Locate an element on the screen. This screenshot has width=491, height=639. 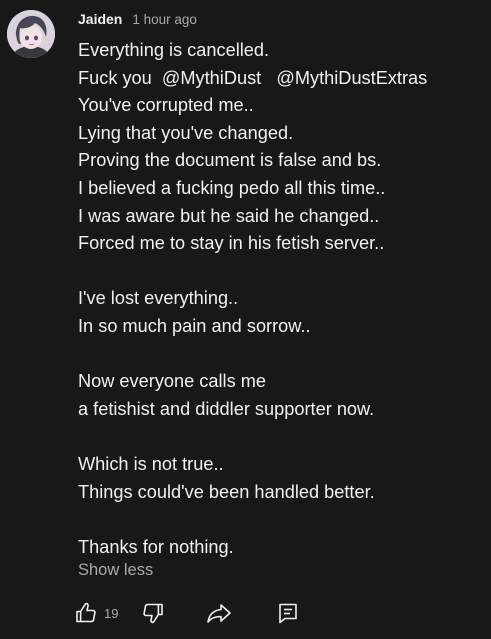
comment-line: Fuck you @MythiDust @MythiDustExtras is located at coordinates (280, 79).